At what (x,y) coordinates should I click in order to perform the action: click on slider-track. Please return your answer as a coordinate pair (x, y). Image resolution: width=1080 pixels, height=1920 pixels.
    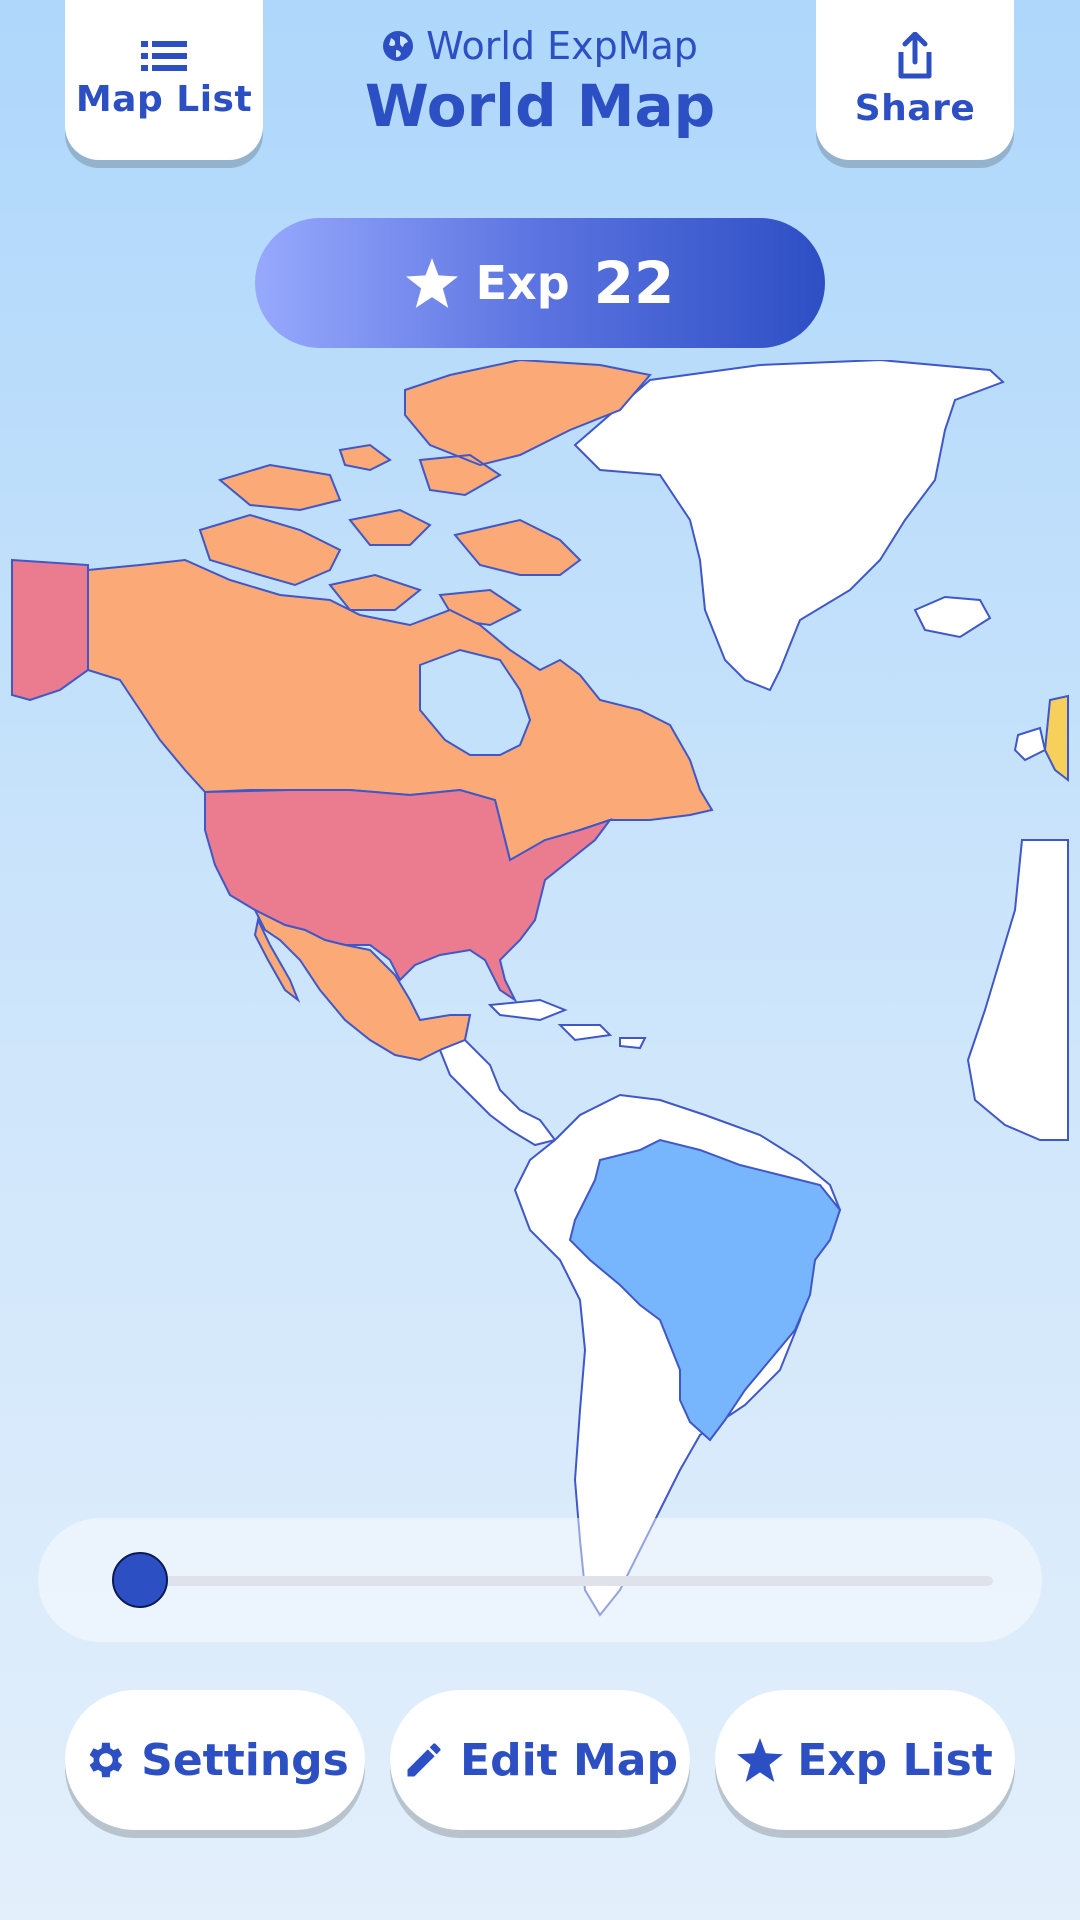
    Looking at the image, I should click on (565, 1581).